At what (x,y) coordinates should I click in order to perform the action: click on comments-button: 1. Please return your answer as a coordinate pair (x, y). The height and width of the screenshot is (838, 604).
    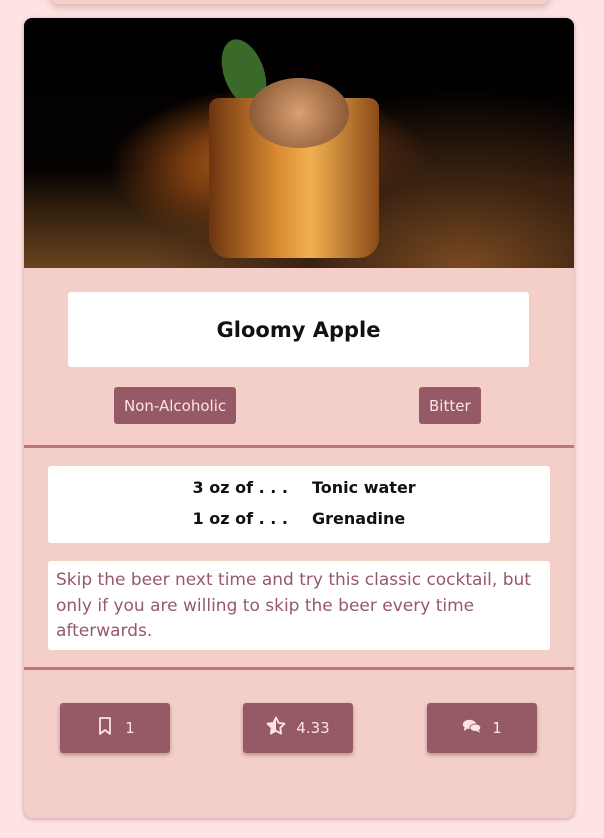
    Looking at the image, I should click on (482, 728).